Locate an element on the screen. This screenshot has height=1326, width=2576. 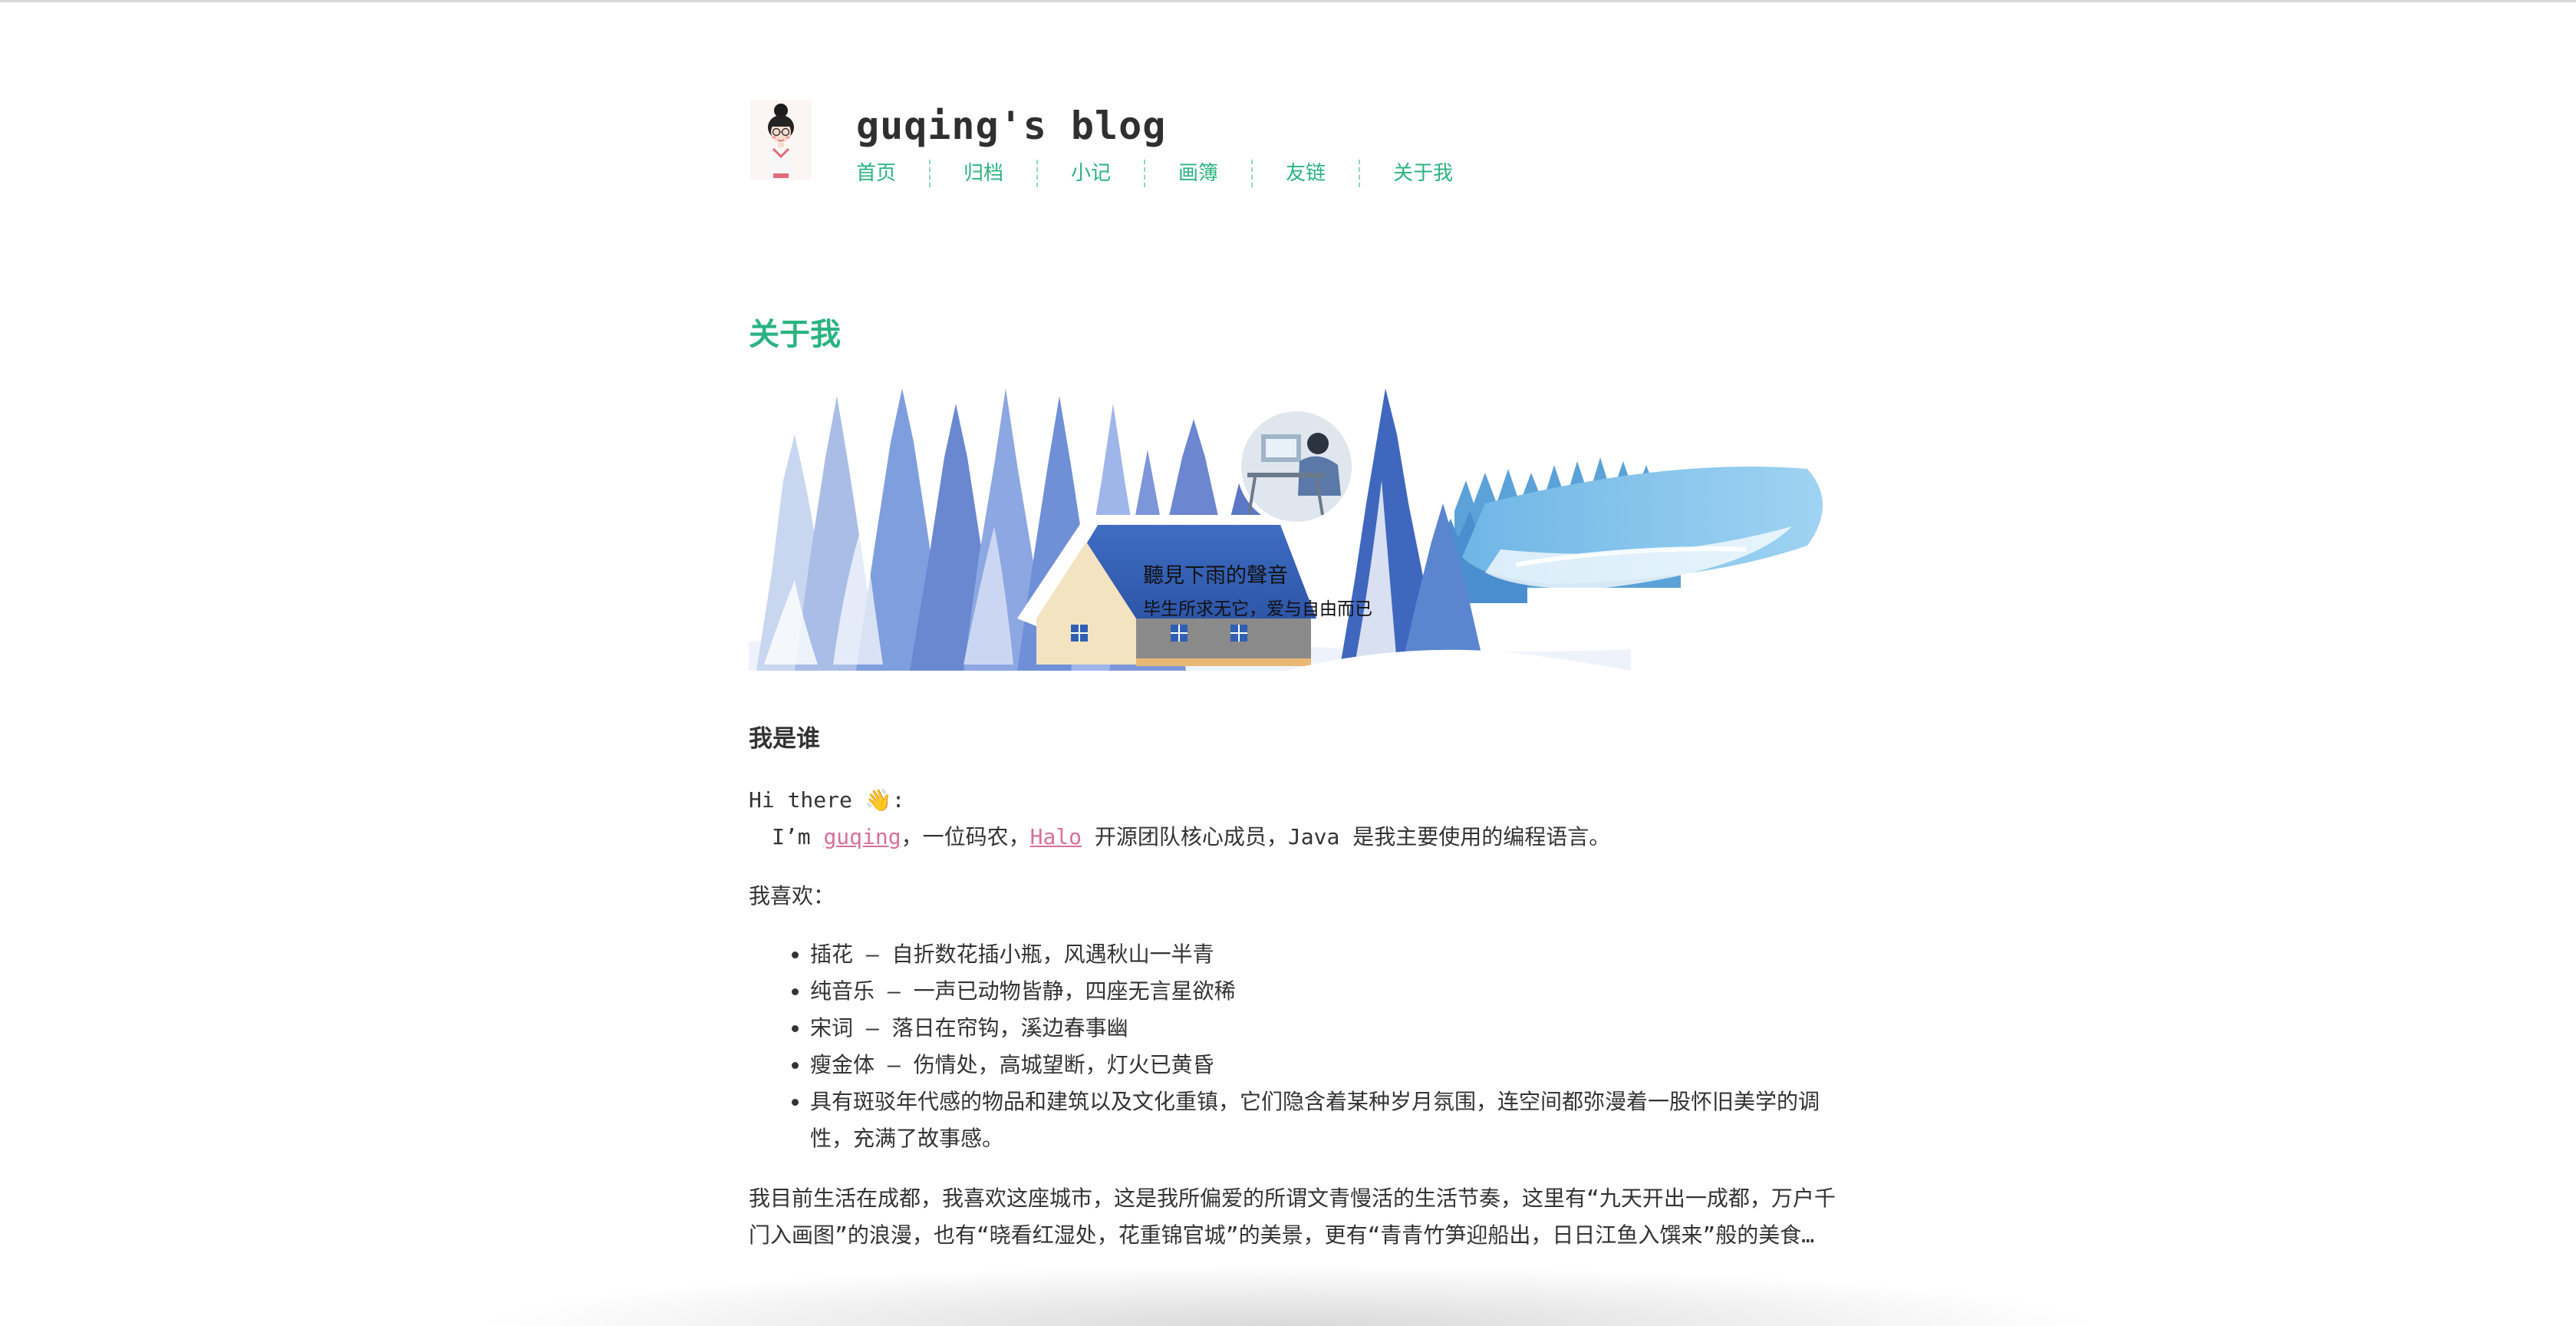
nav-journals: 小记 is located at coordinates (1090, 173).